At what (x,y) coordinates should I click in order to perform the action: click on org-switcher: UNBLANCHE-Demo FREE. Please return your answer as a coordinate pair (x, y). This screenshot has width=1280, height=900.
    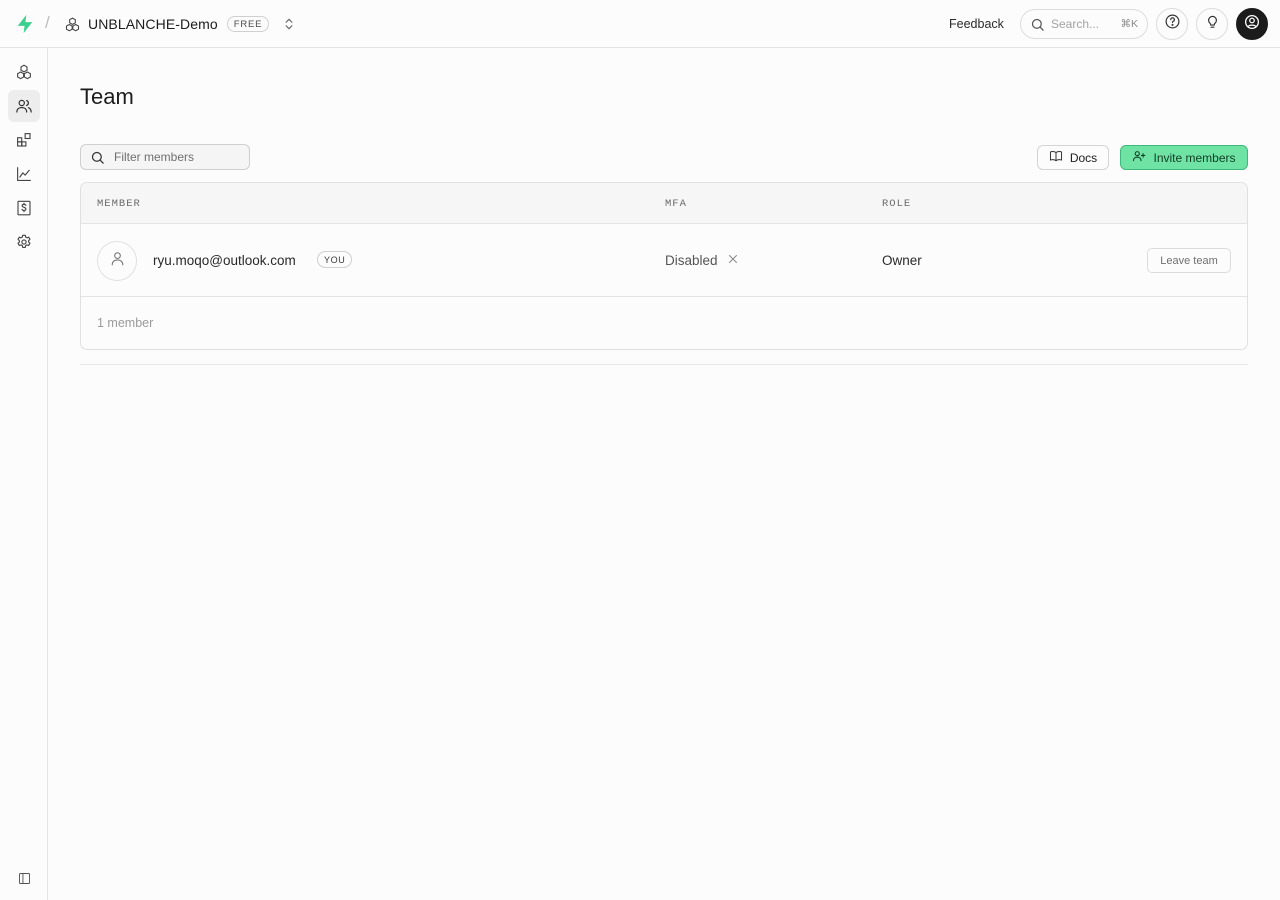
    Looking at the image, I should click on (180, 24).